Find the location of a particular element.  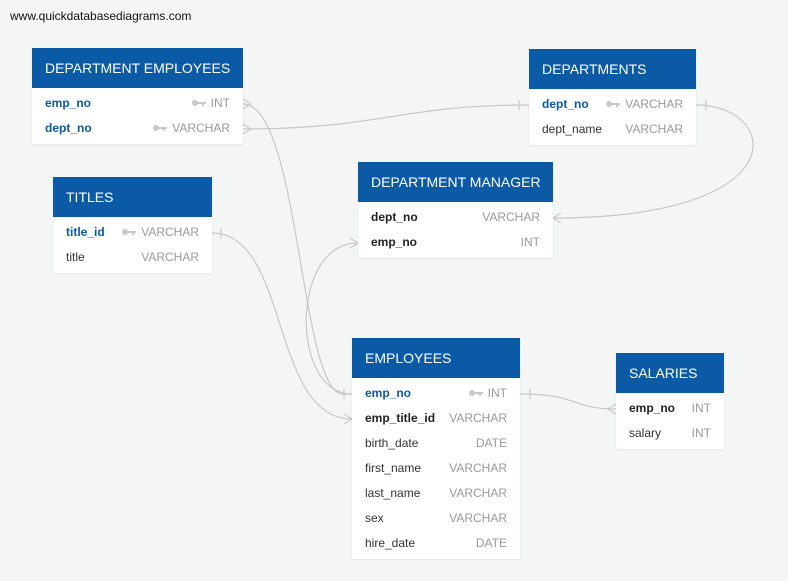

field-row: salary INT is located at coordinates (670, 433).